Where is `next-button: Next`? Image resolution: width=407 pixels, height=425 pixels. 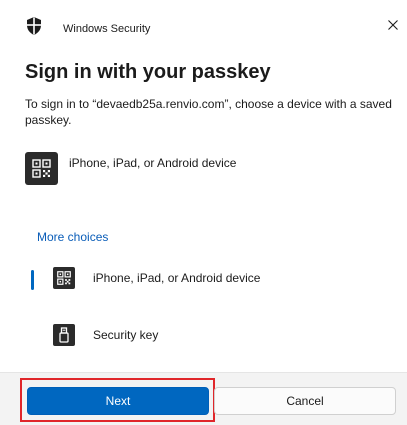
next-button: Next is located at coordinates (118, 401).